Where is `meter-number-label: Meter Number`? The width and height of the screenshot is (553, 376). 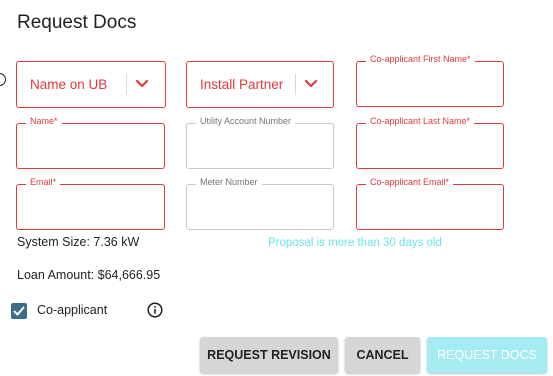
meter-number-label: Meter Number is located at coordinates (229, 182).